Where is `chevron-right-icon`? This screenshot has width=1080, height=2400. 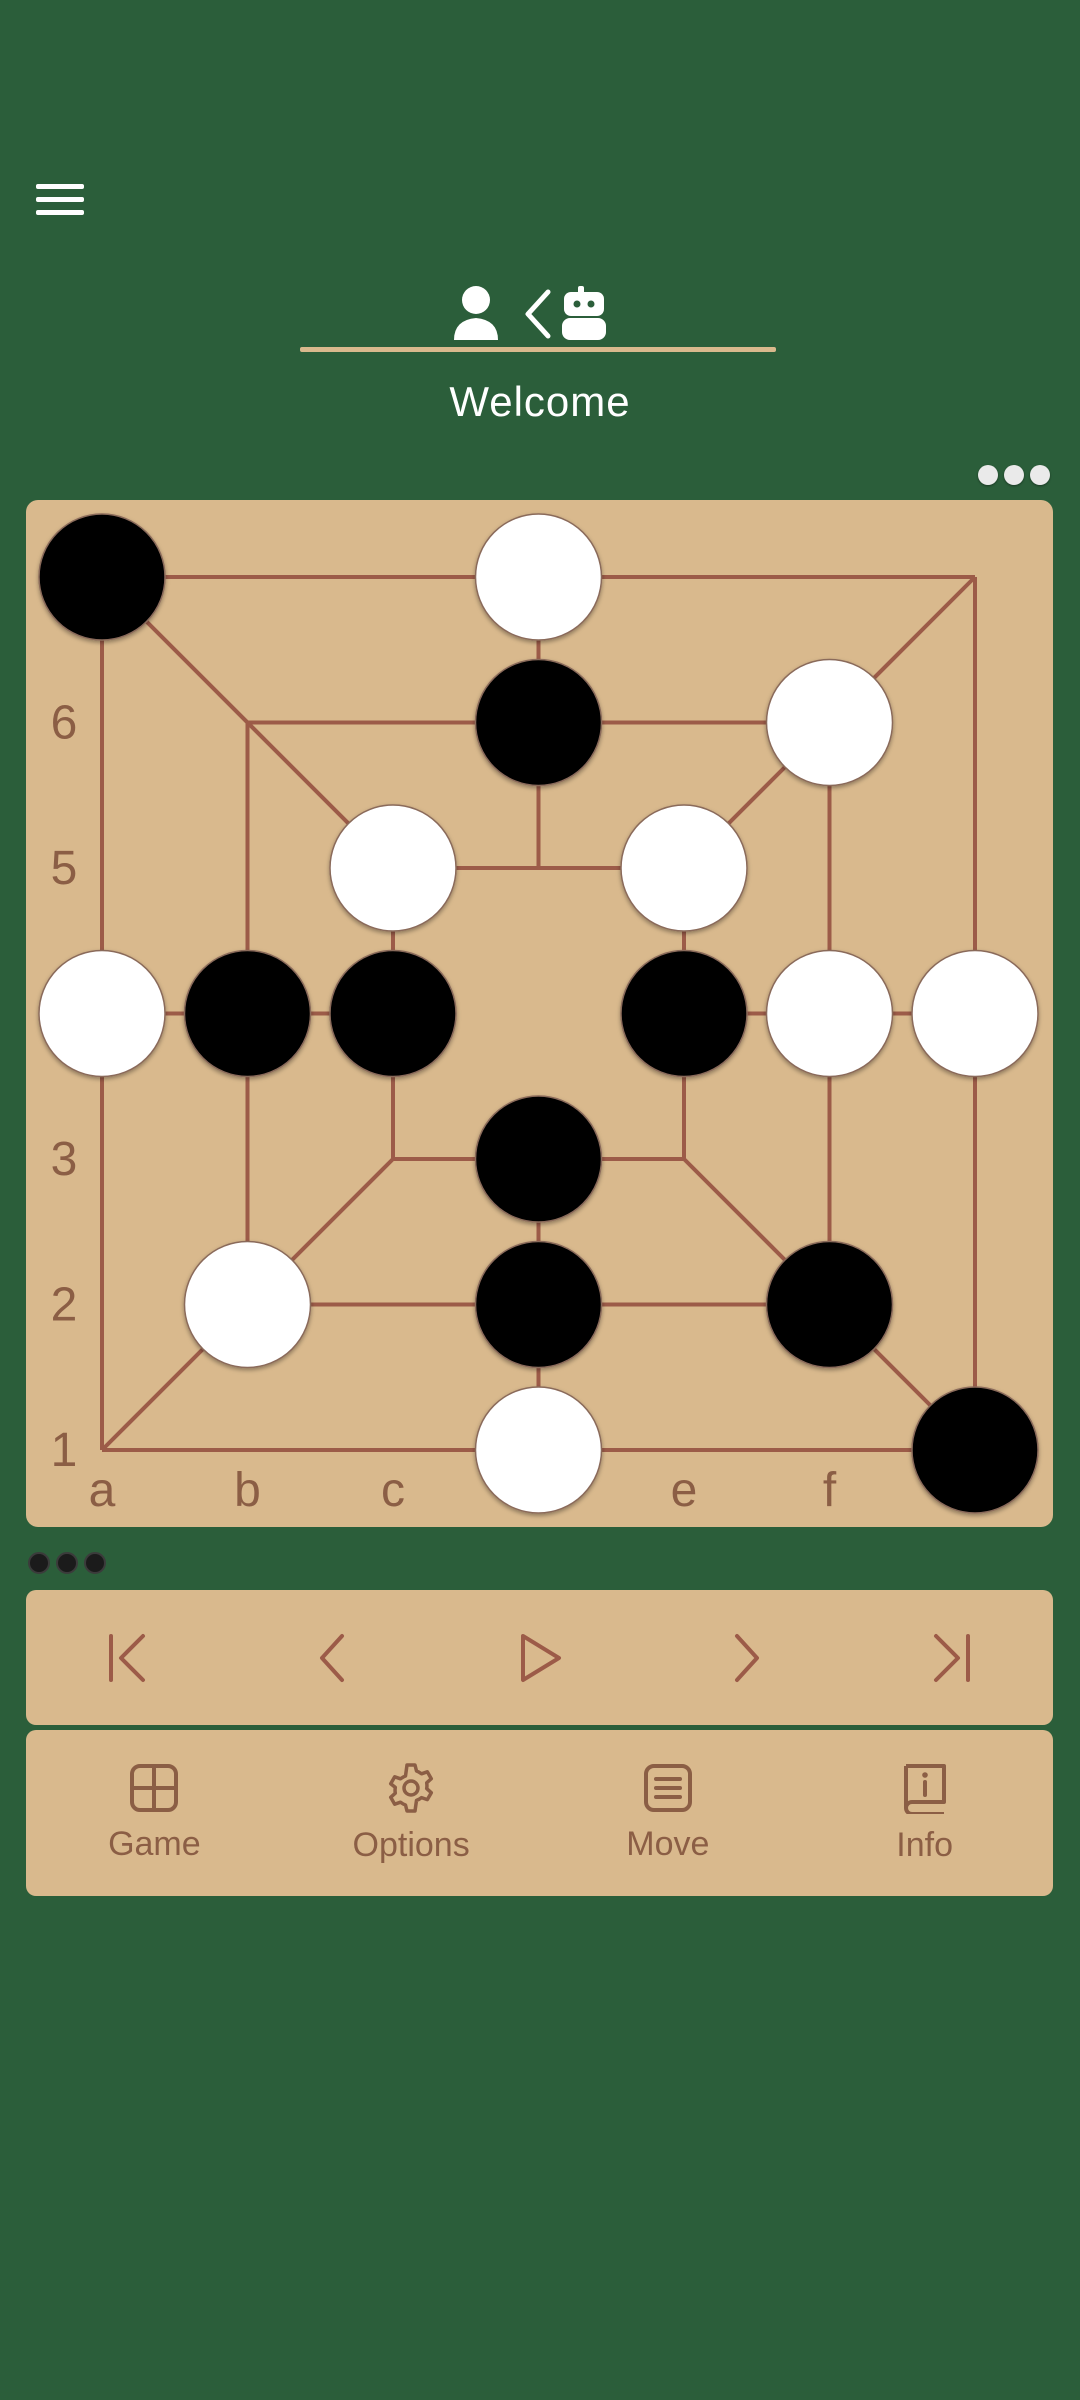 chevron-right-icon is located at coordinates (746, 1657).